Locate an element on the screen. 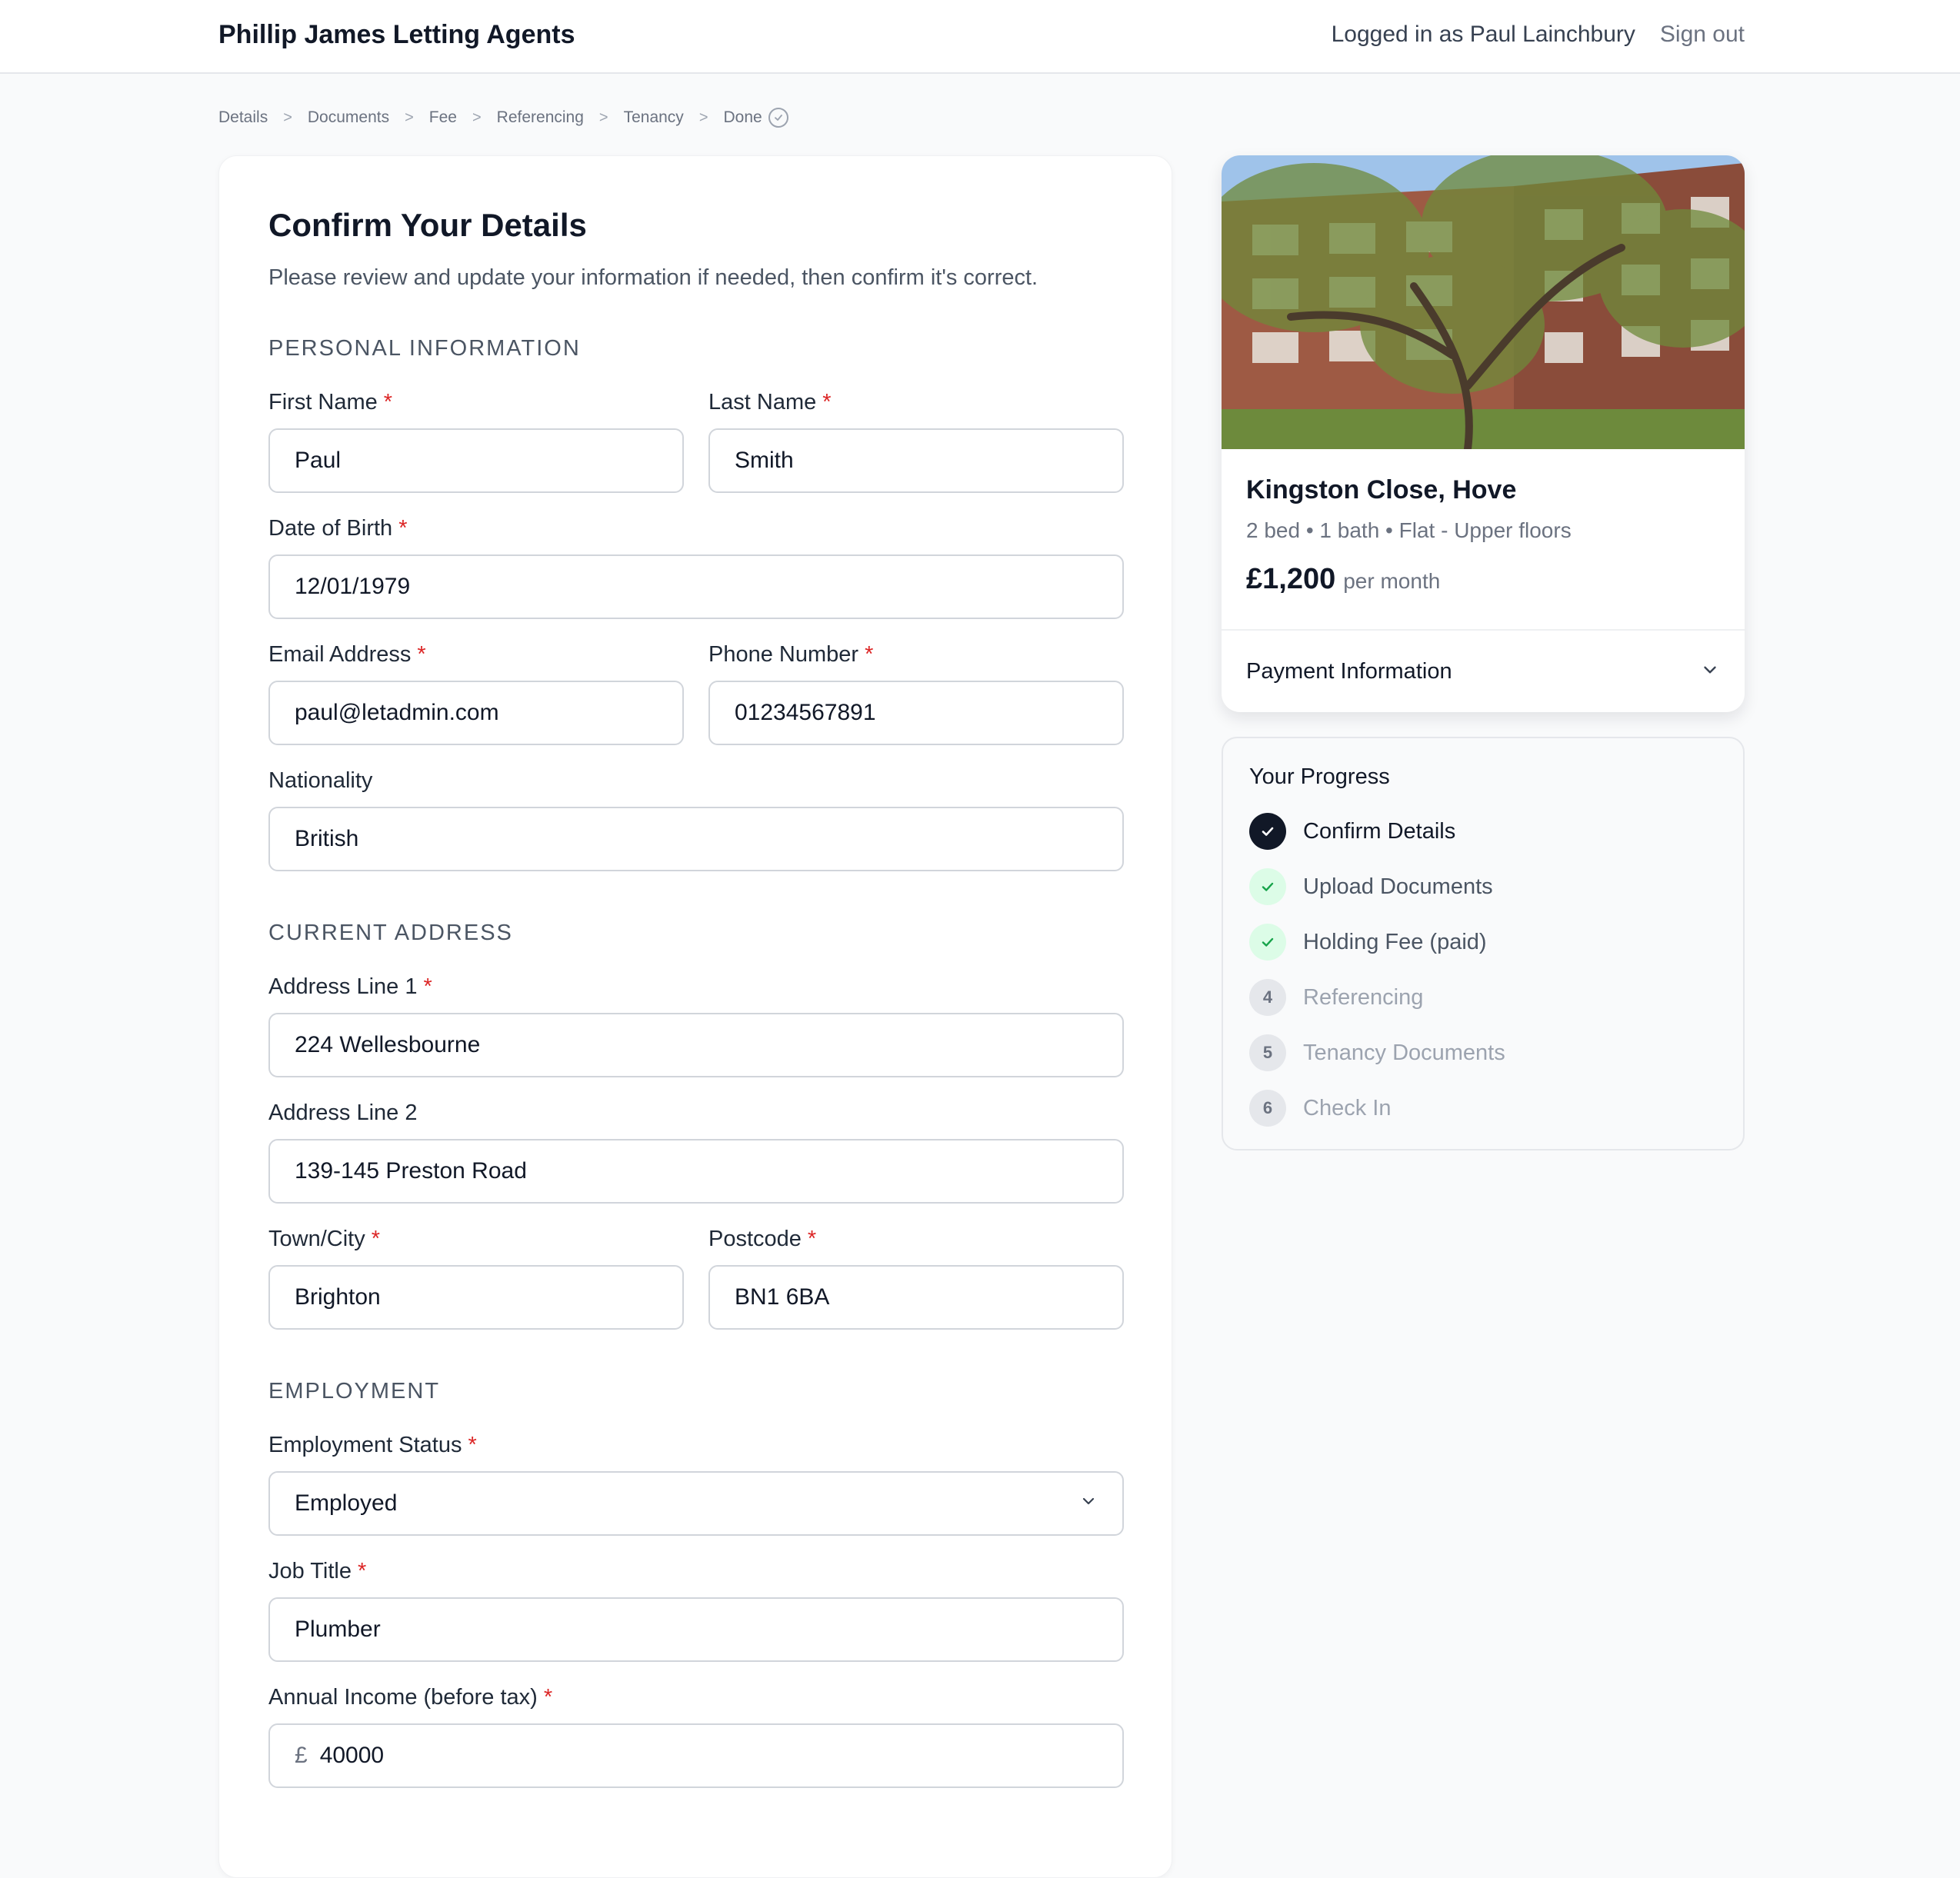 This screenshot has height=1878, width=1960. step-number-badge: 5 is located at coordinates (1267, 1052).